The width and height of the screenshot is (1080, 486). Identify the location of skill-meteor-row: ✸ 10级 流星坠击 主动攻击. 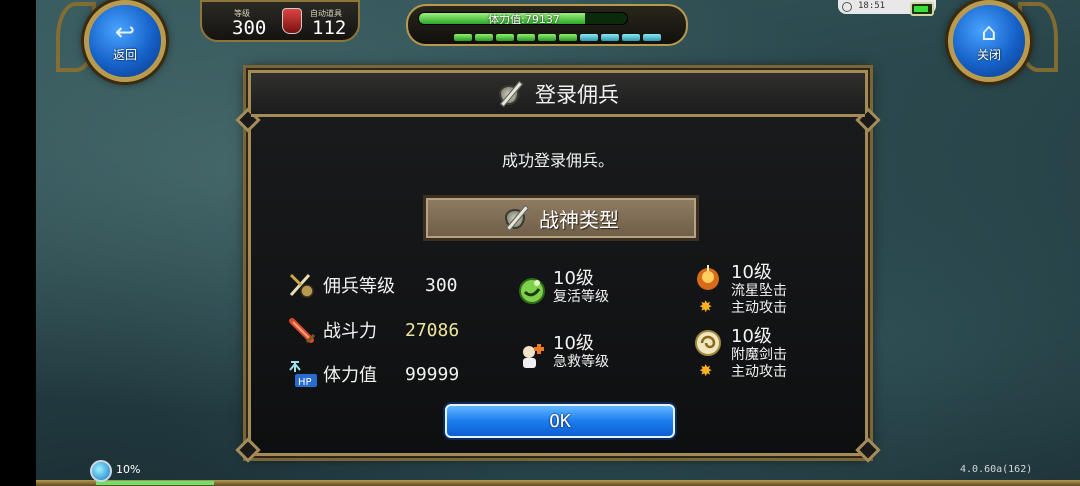
(740, 290).